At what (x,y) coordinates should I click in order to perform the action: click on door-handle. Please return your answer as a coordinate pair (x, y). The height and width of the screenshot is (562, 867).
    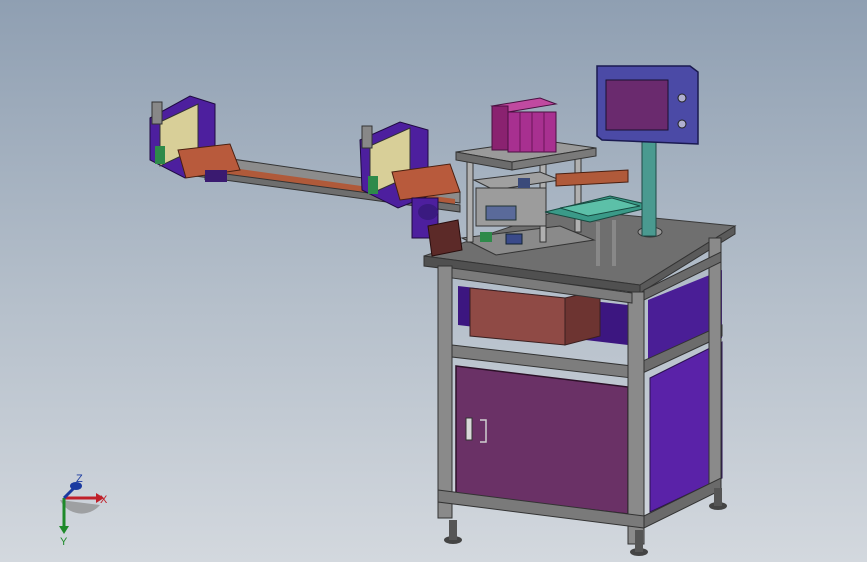
    Looking at the image, I should click on (469, 429).